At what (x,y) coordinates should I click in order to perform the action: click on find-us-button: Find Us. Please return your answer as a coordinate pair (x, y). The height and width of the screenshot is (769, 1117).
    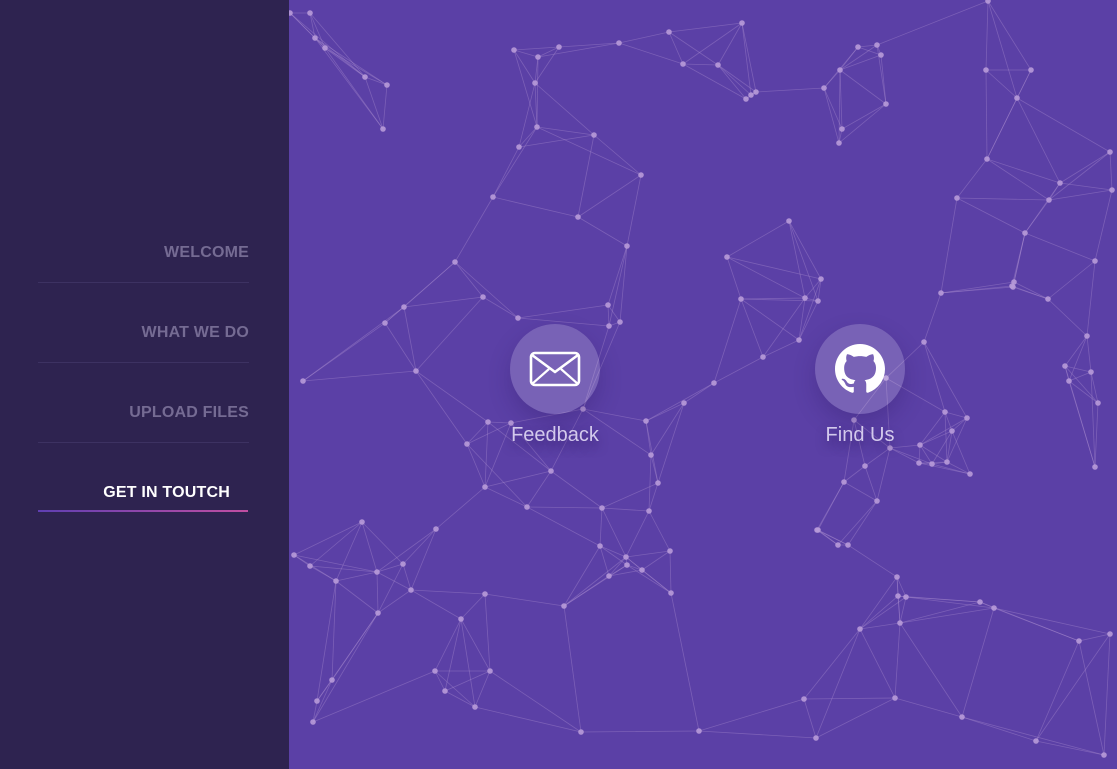
    Looking at the image, I should click on (860, 385).